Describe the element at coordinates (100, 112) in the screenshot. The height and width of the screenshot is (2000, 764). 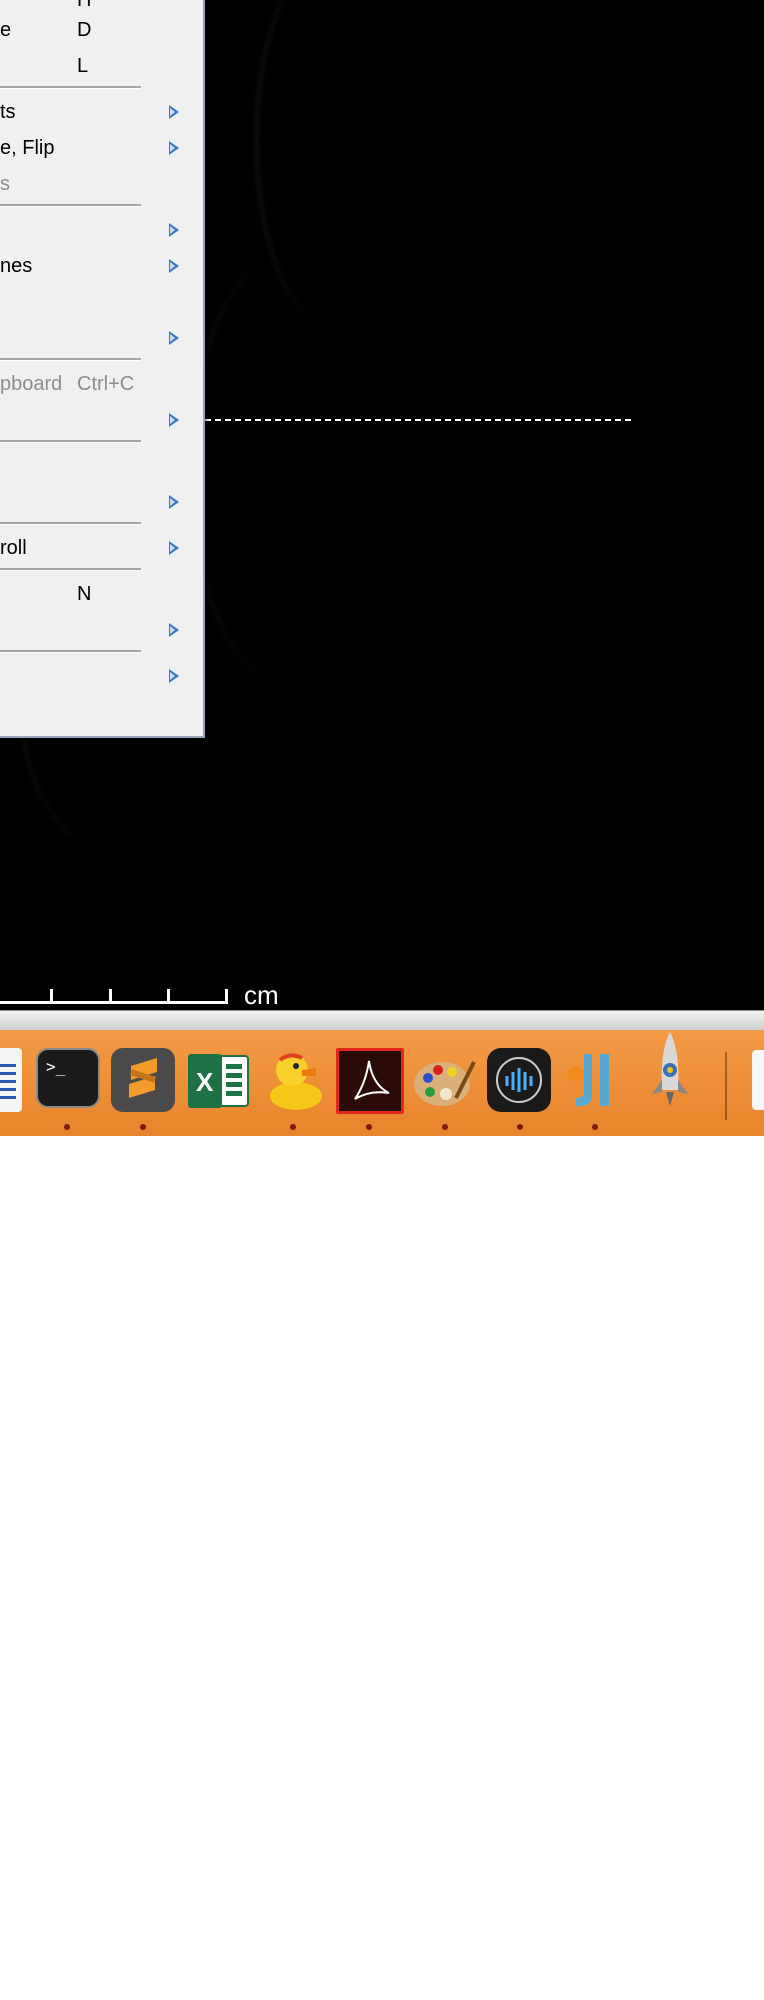
I see `menu-item: ts` at that location.